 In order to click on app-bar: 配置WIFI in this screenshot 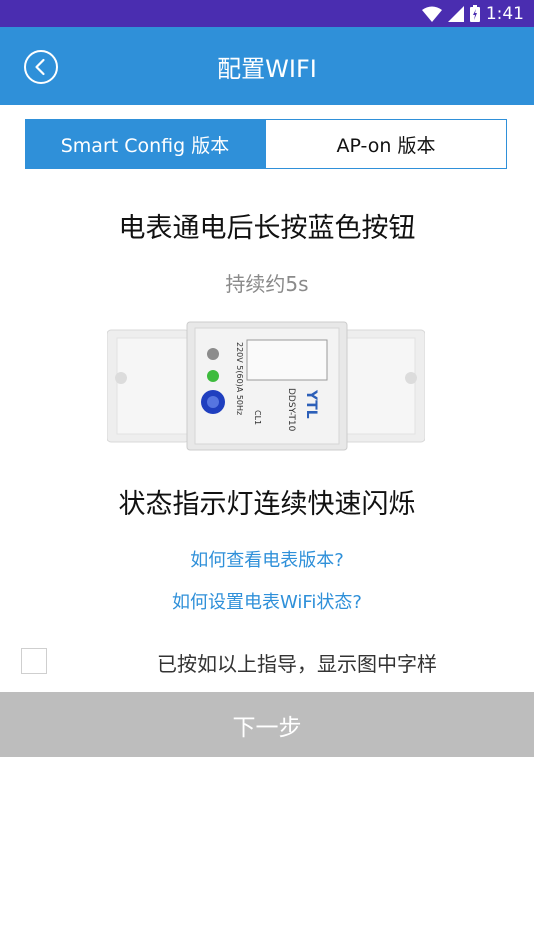, I will do `click(267, 66)`.